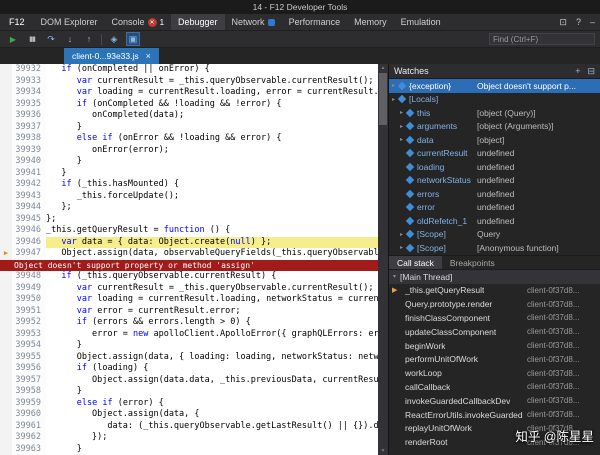  I want to click on help-icon: ?, so click(578, 22).